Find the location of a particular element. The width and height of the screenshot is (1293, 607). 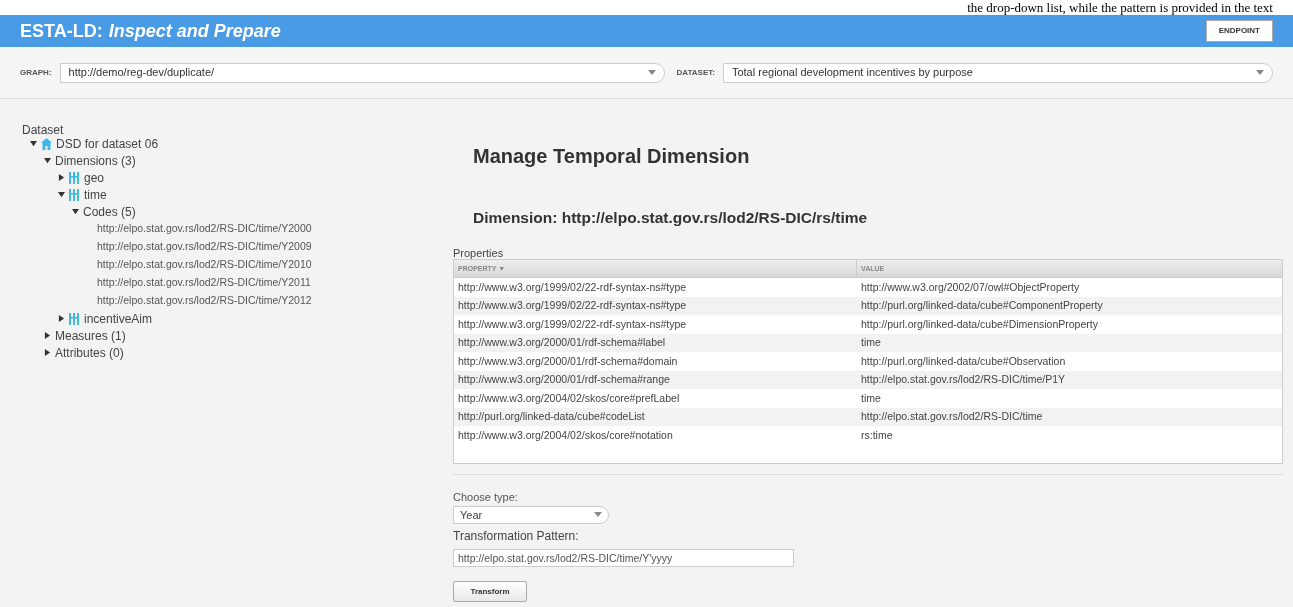

type-select: Year is located at coordinates (531, 514).